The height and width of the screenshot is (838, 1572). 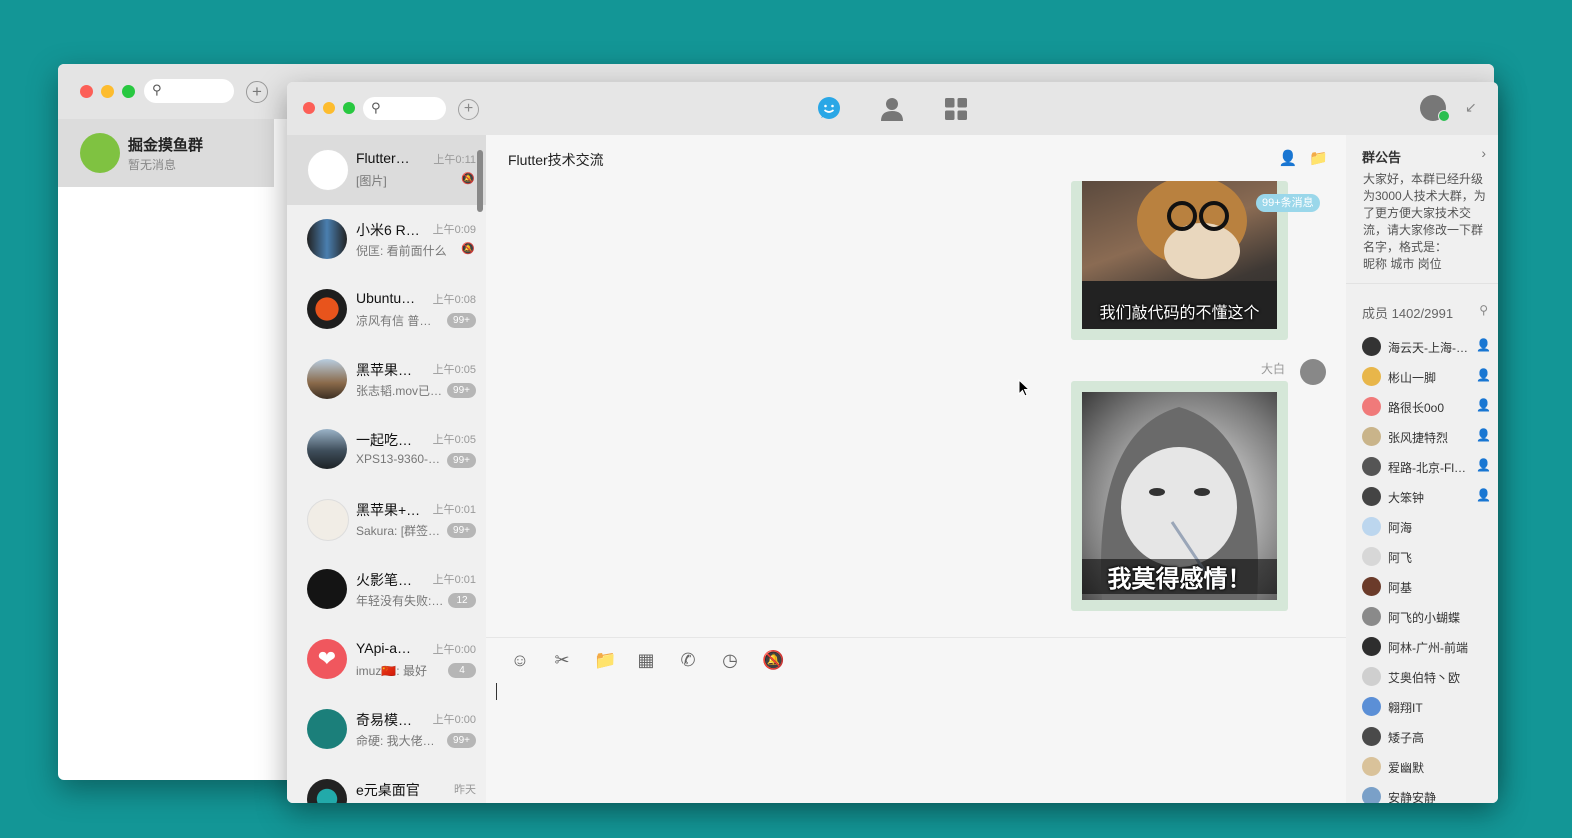 I want to click on image-message: 我莫得感情！, so click(x=1179, y=496).